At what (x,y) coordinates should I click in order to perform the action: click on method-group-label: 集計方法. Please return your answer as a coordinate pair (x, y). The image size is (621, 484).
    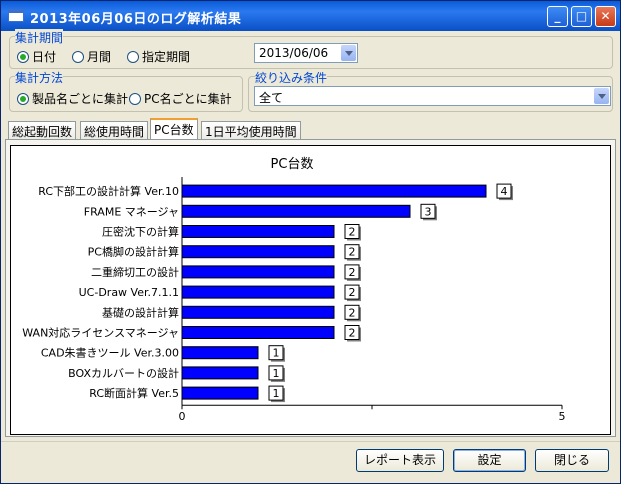
    Looking at the image, I should click on (39, 77).